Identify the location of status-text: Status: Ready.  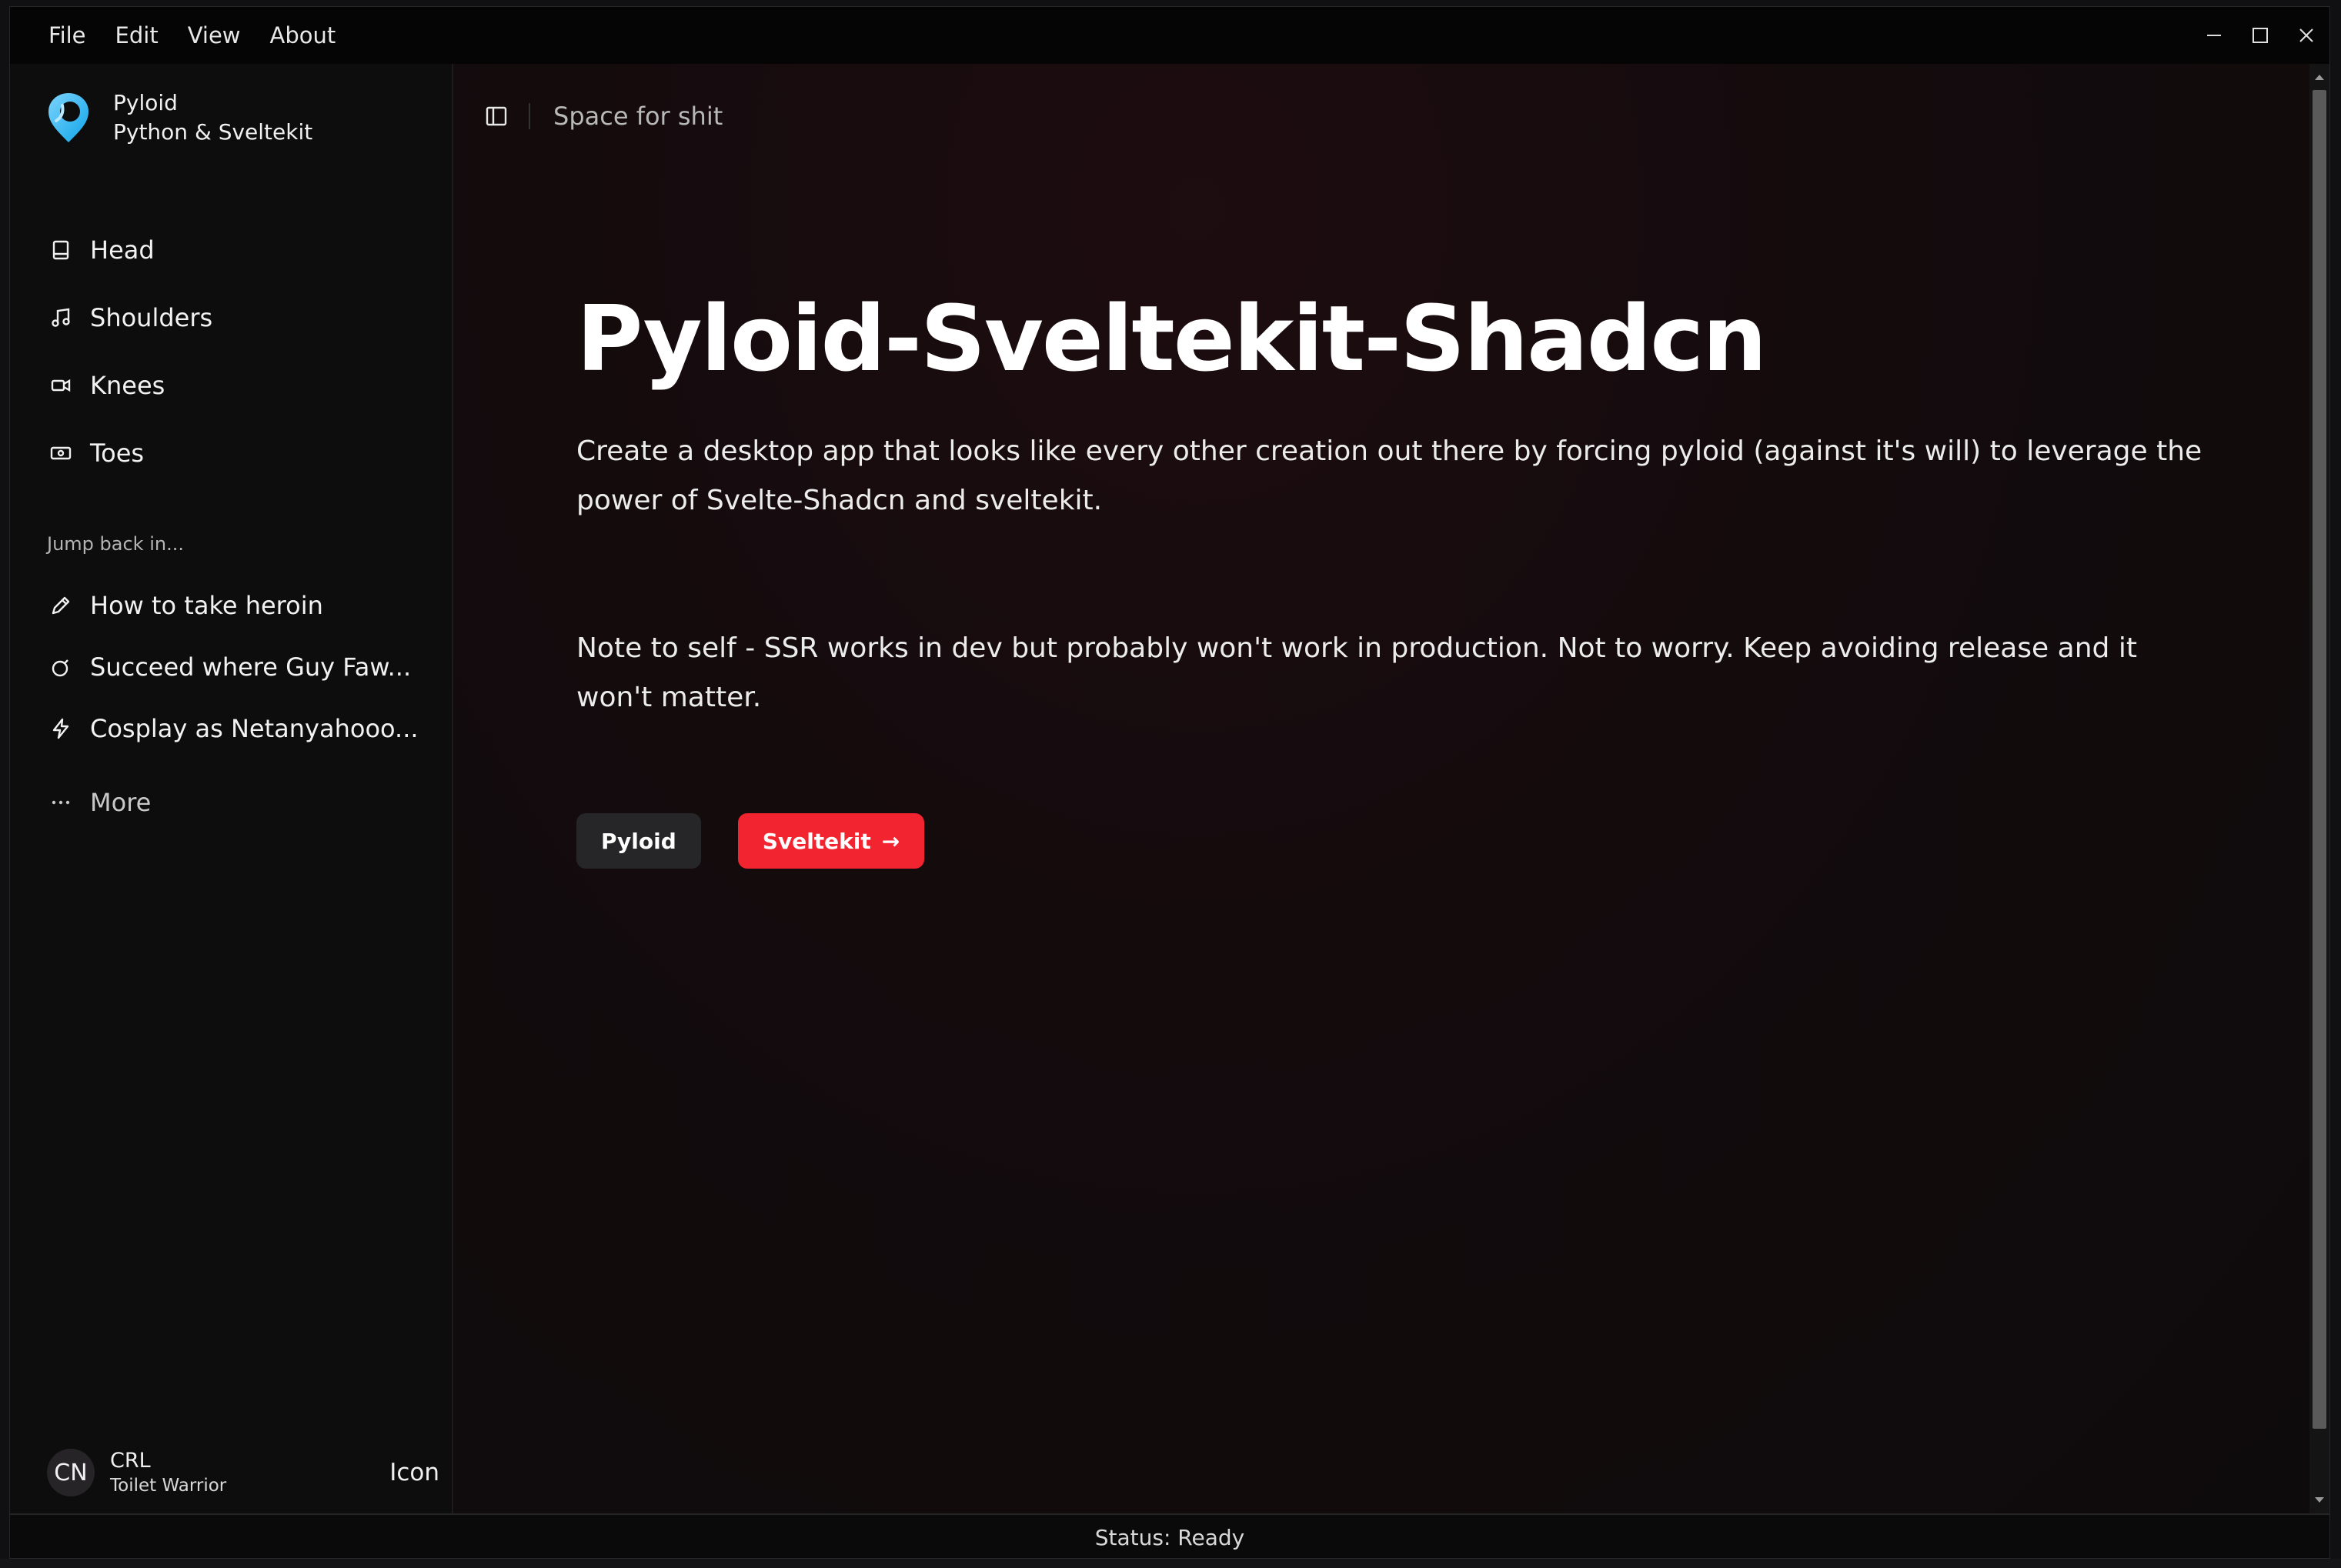
(1169, 1537).